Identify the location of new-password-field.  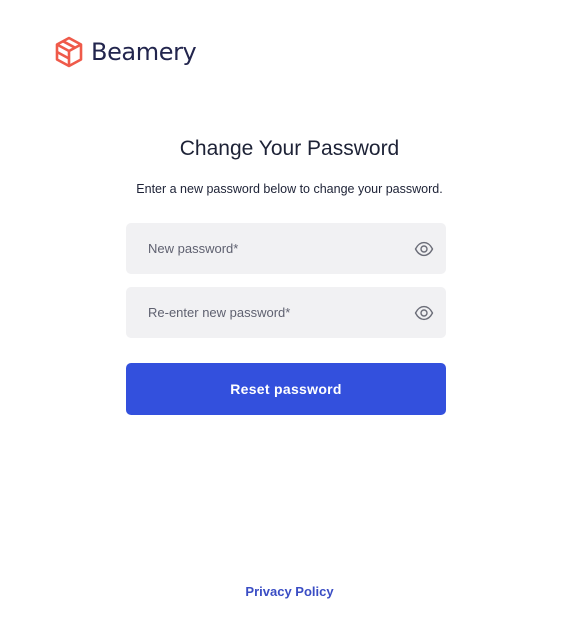
(286, 248).